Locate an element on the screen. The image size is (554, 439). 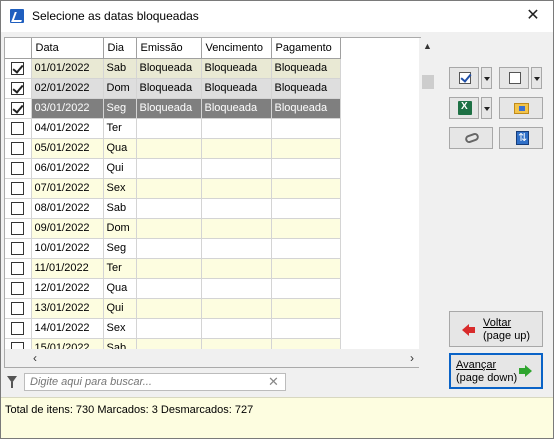
table-row: 10/01/2022 Seg is located at coordinates (212, 248).